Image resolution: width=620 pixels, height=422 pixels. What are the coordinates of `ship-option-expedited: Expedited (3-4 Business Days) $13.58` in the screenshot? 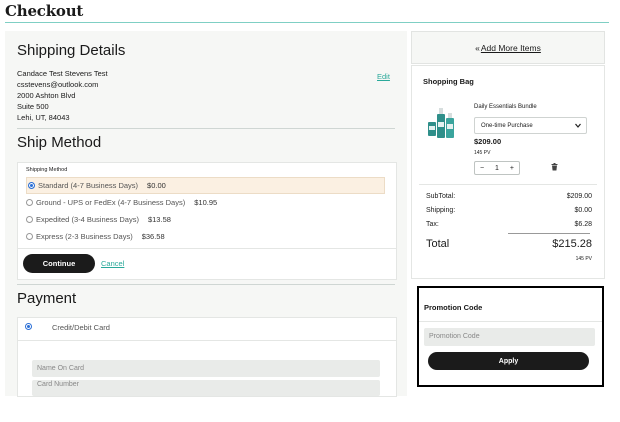 It's located at (98, 219).